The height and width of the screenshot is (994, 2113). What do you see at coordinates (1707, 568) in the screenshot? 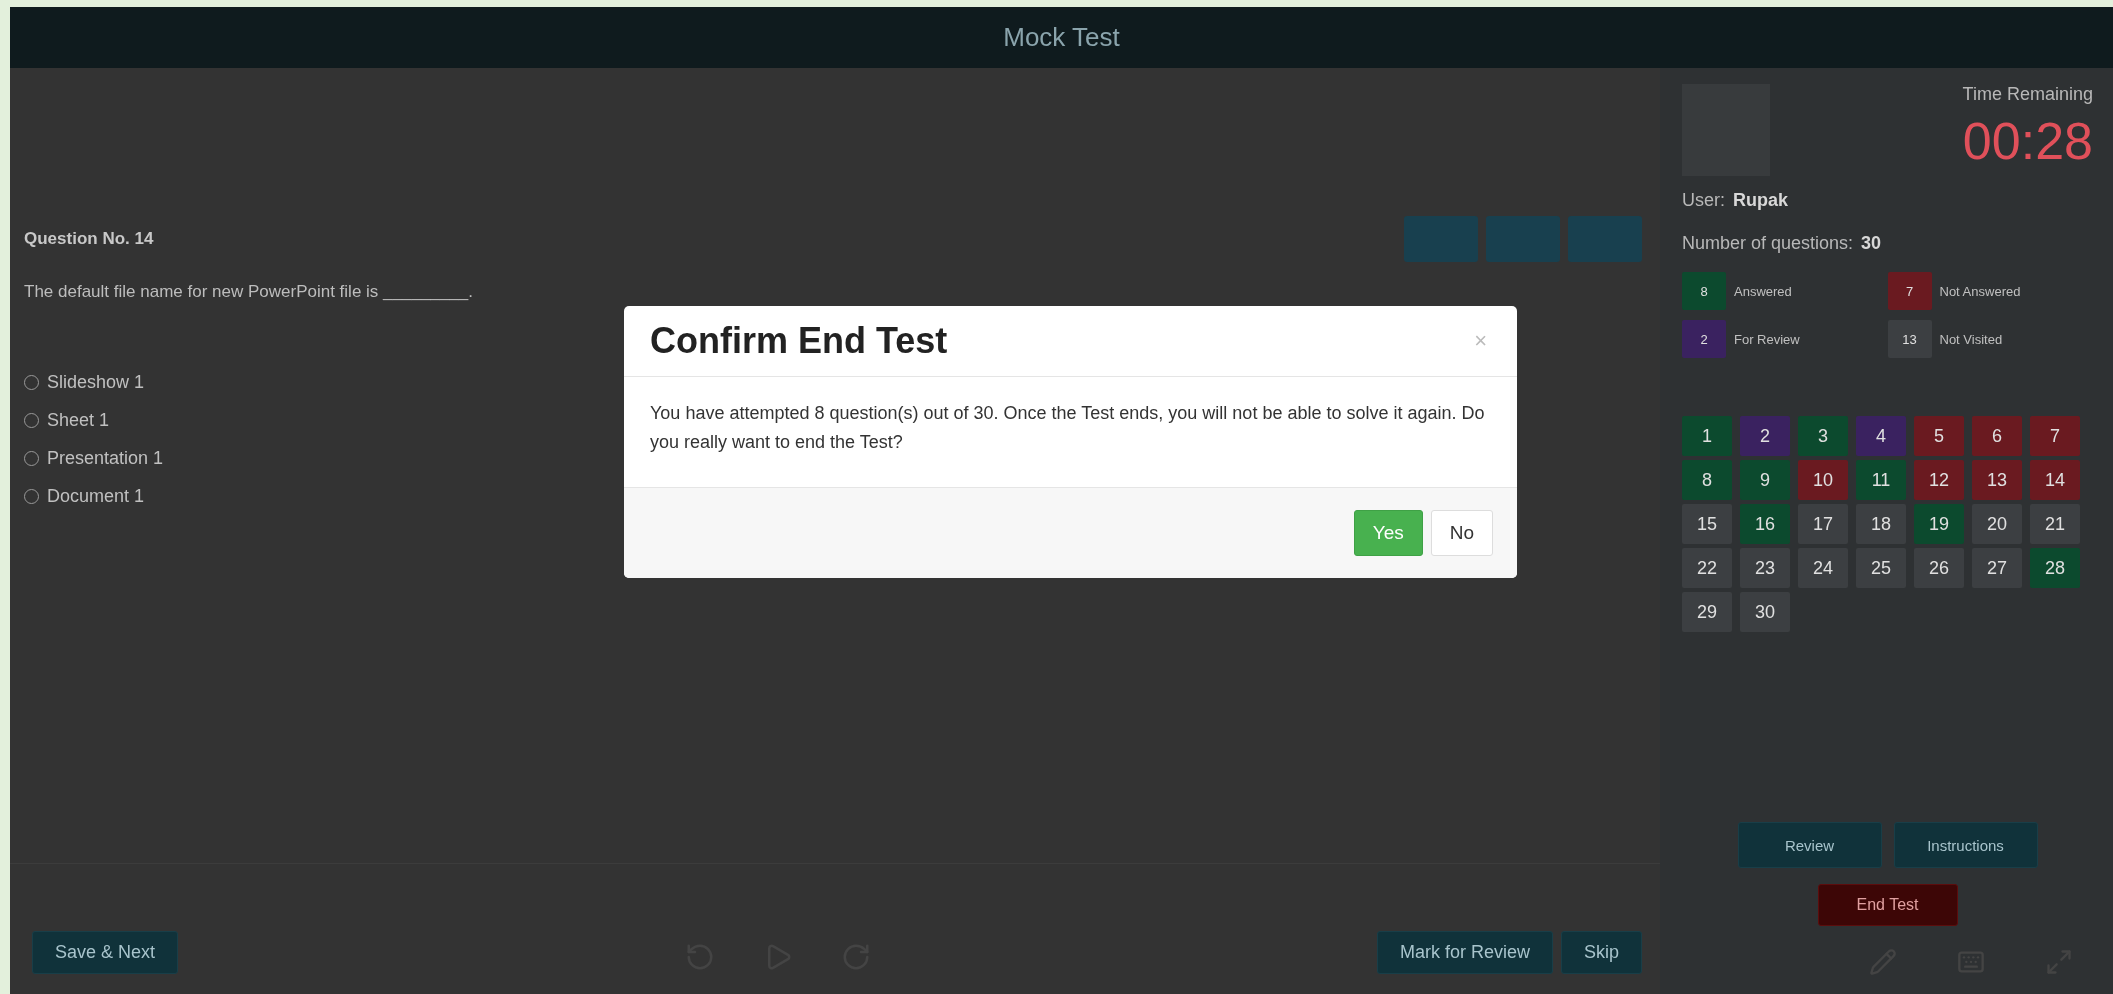
I see `question-tile: 22` at bounding box center [1707, 568].